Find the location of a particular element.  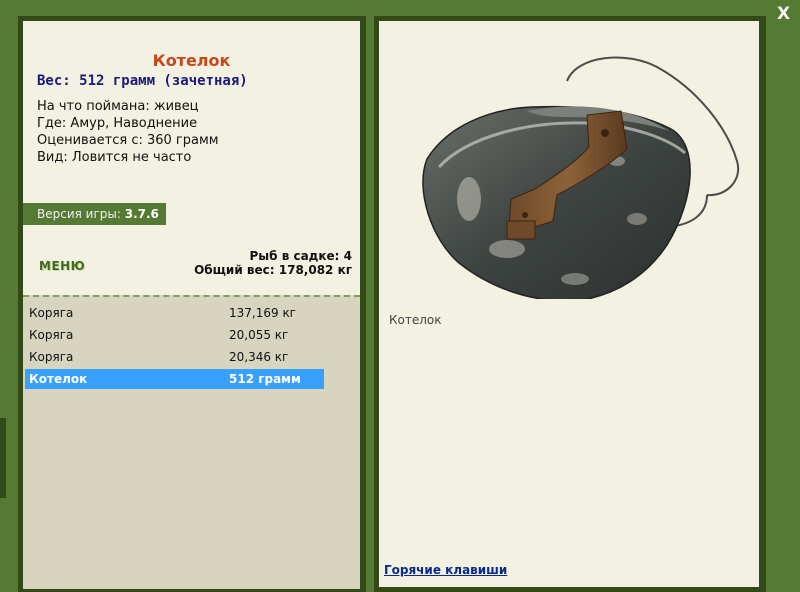

catch-name: Котелок is located at coordinates (58, 379).